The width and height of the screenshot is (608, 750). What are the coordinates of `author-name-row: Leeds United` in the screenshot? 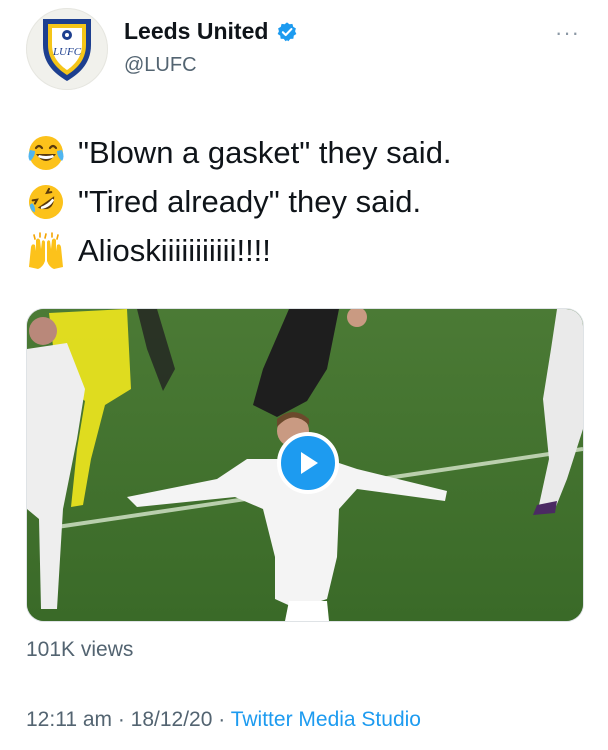 It's located at (211, 31).